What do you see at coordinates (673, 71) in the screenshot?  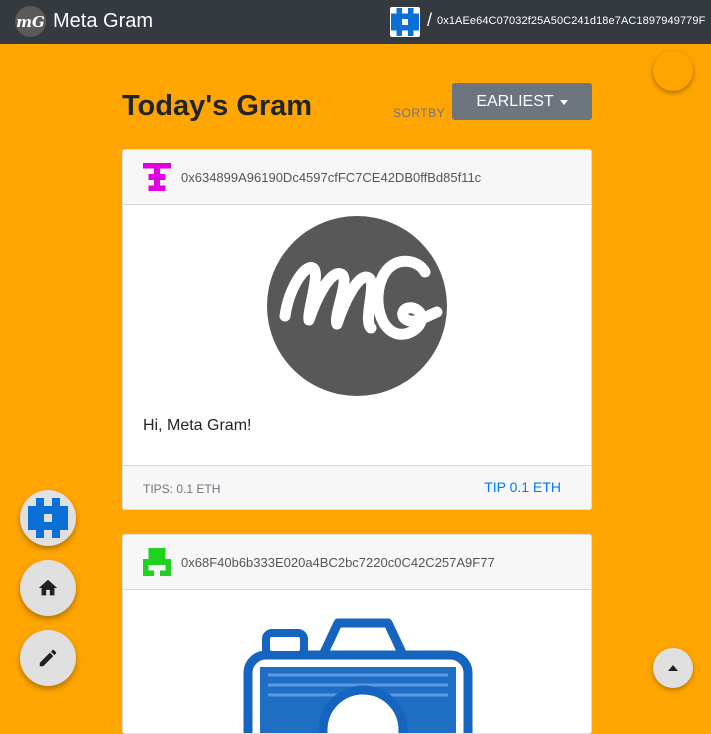 I see `floating-action-button-top` at bounding box center [673, 71].